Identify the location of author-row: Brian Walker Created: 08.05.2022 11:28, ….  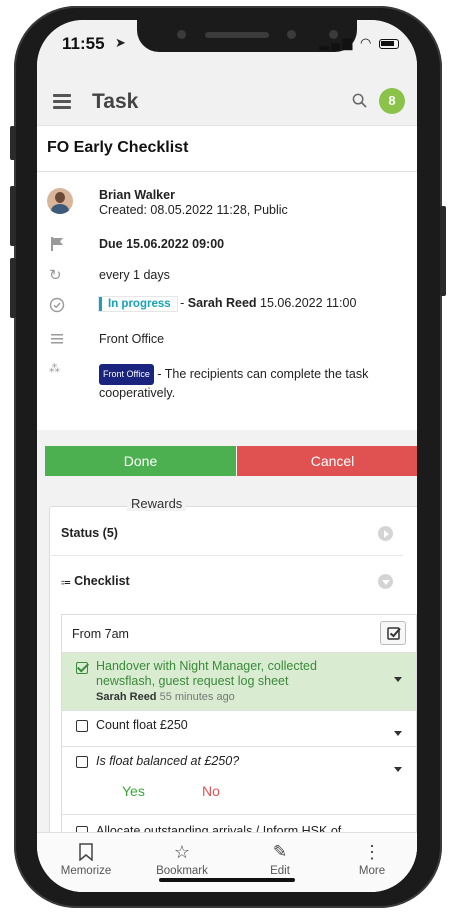
(227, 206).